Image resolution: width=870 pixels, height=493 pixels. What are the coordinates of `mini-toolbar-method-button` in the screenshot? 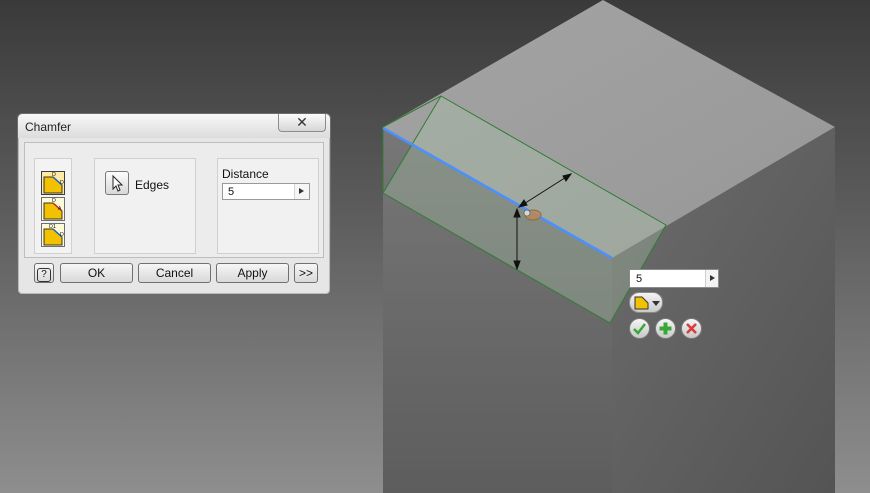 It's located at (646, 302).